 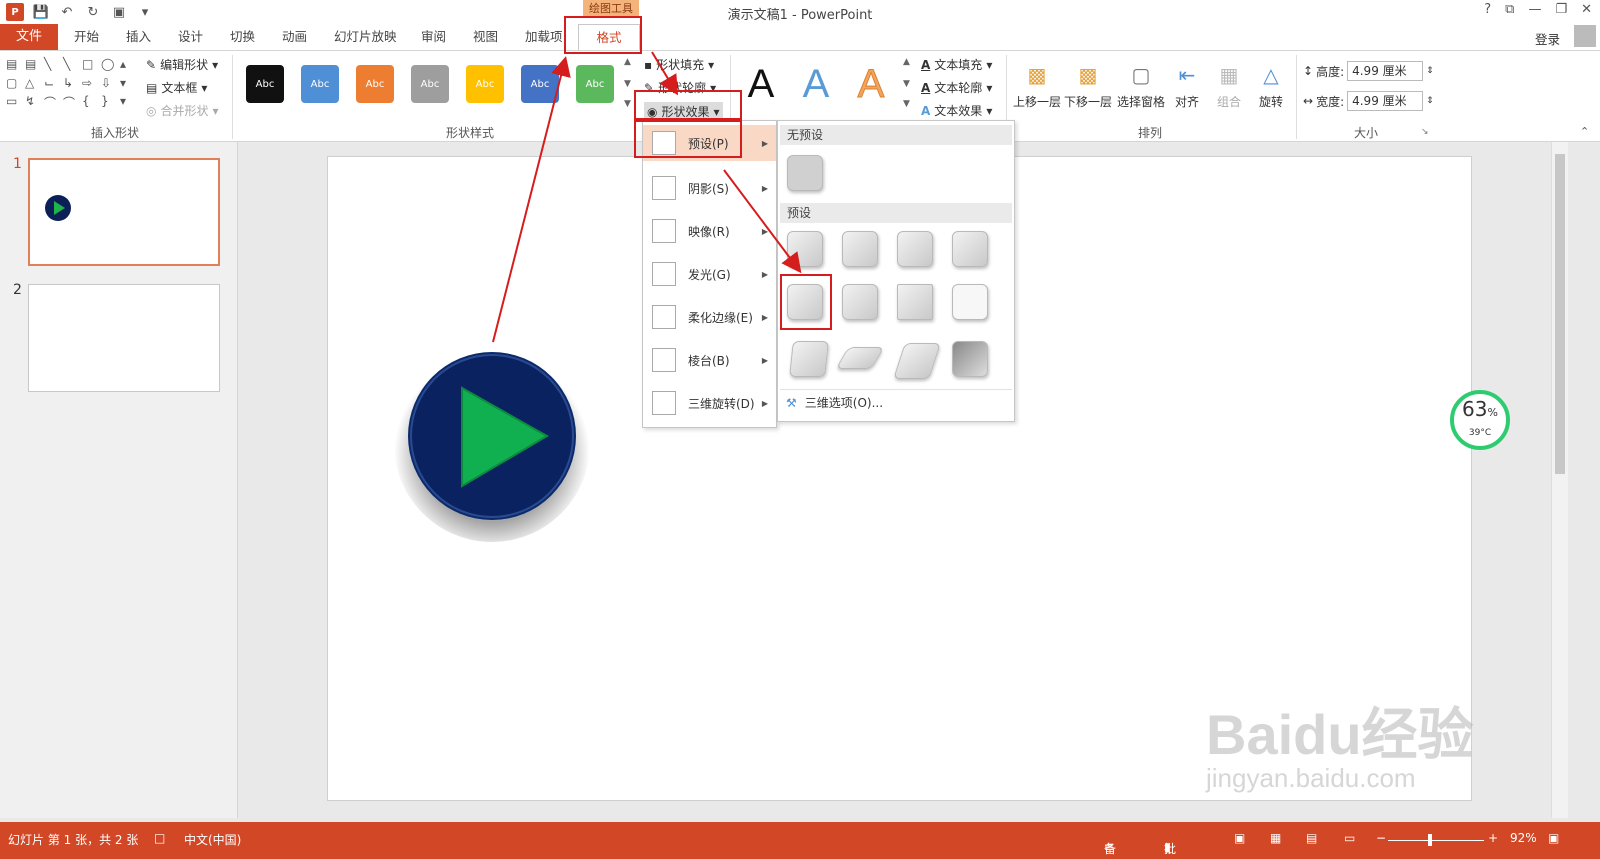 I want to click on slide-sorter-icon: ▦, so click(x=1275, y=838).